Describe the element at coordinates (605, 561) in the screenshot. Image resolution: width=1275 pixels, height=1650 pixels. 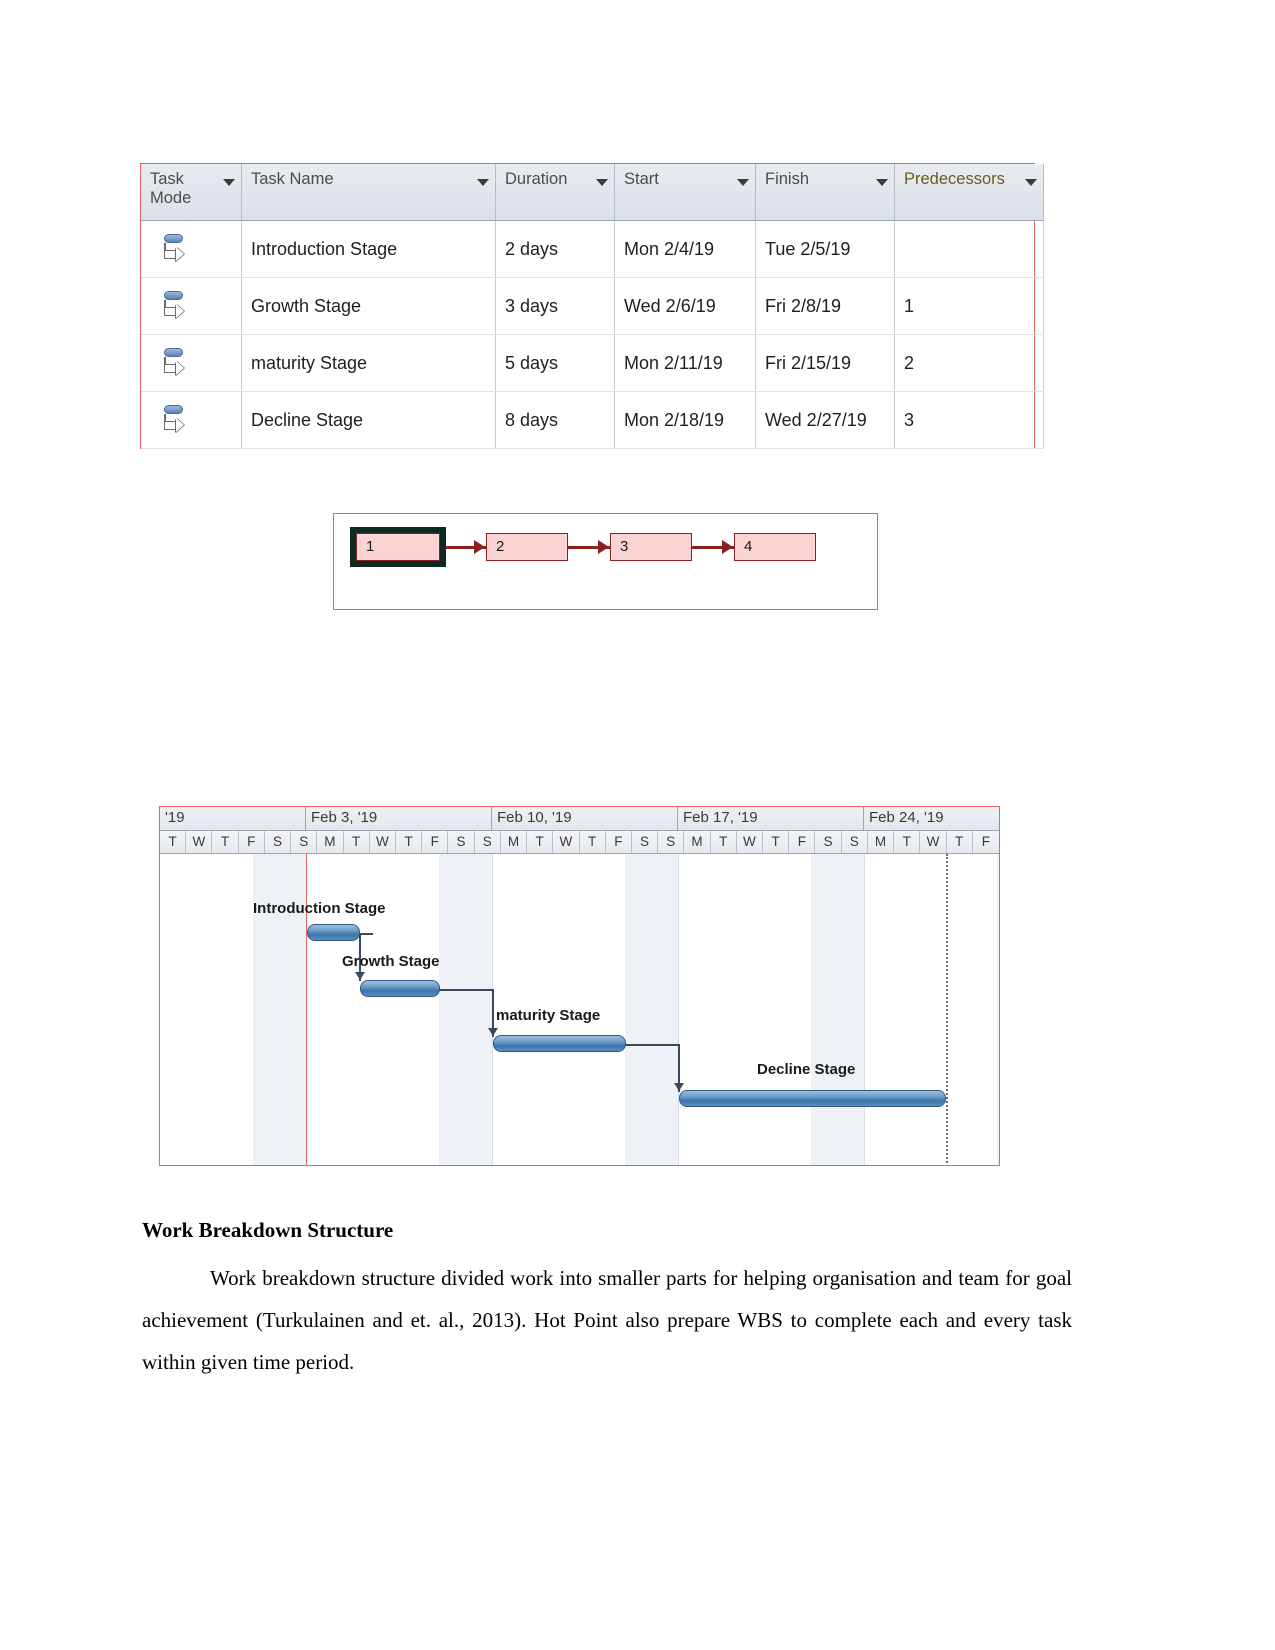
I see `network-diagram: 1 2 3 4` at that location.